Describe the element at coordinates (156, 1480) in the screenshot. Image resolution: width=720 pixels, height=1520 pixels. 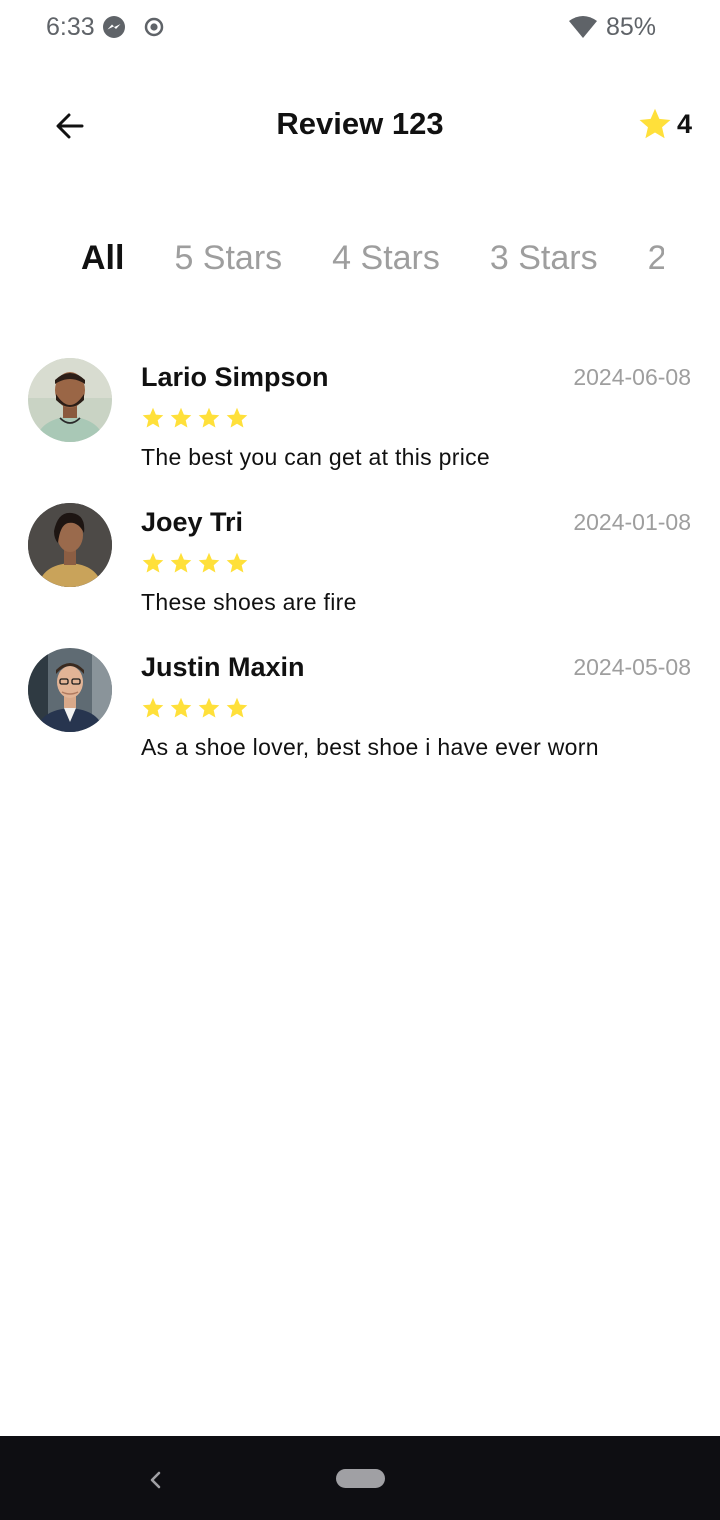
I see `nav-back-icon` at that location.